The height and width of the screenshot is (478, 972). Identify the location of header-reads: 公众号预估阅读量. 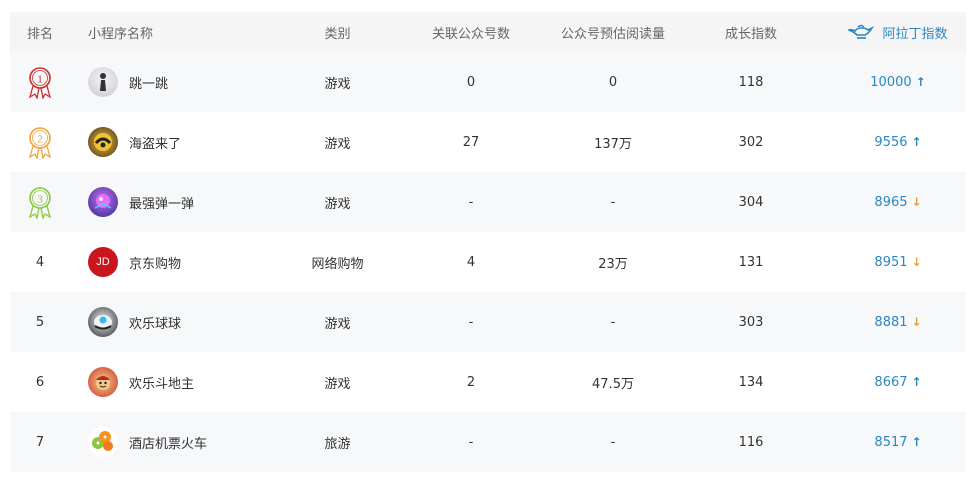
(612, 34).